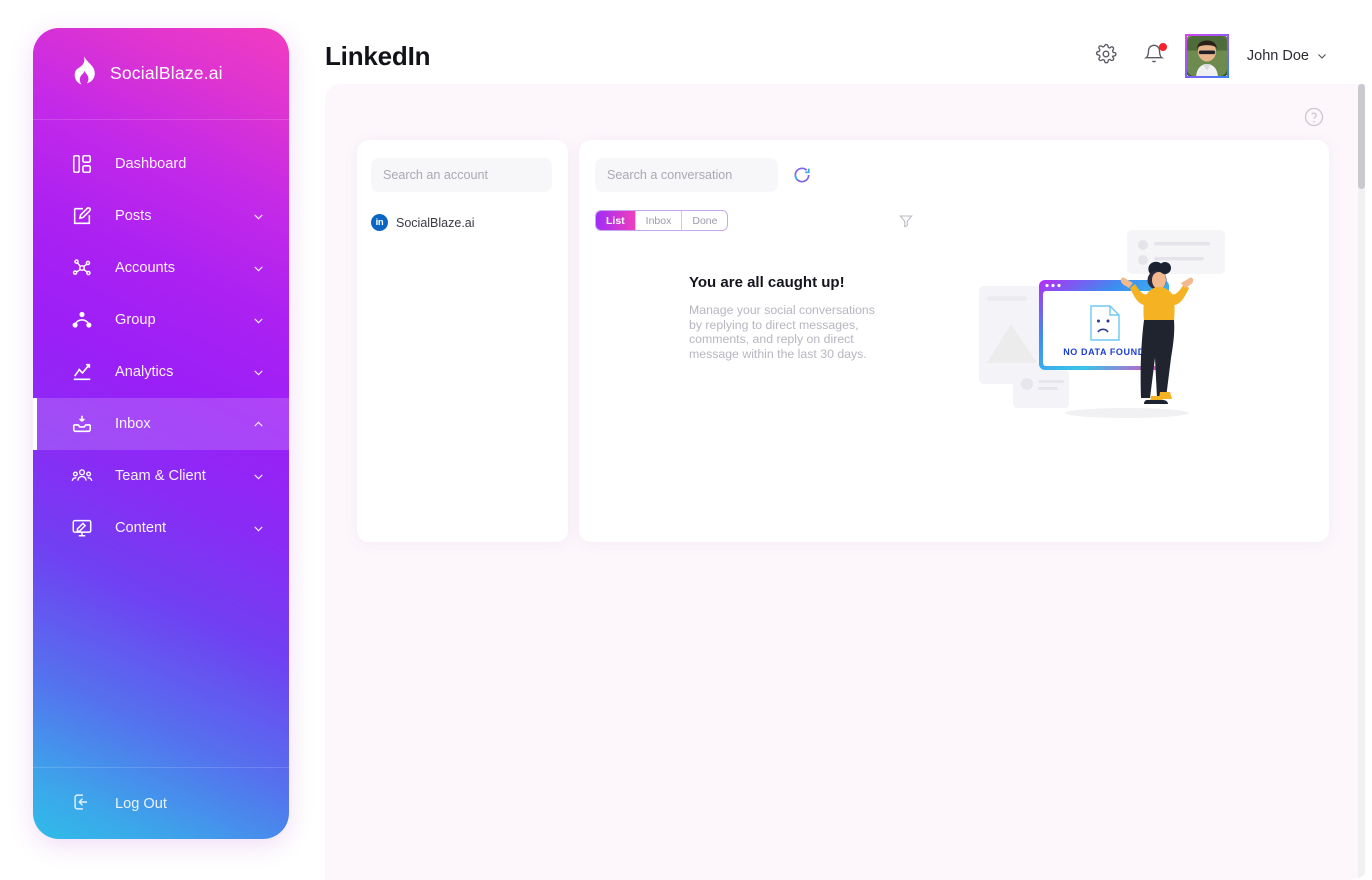 This screenshot has height=880, width=1372. What do you see at coordinates (84, 73) in the screenshot?
I see `flame-icon` at bounding box center [84, 73].